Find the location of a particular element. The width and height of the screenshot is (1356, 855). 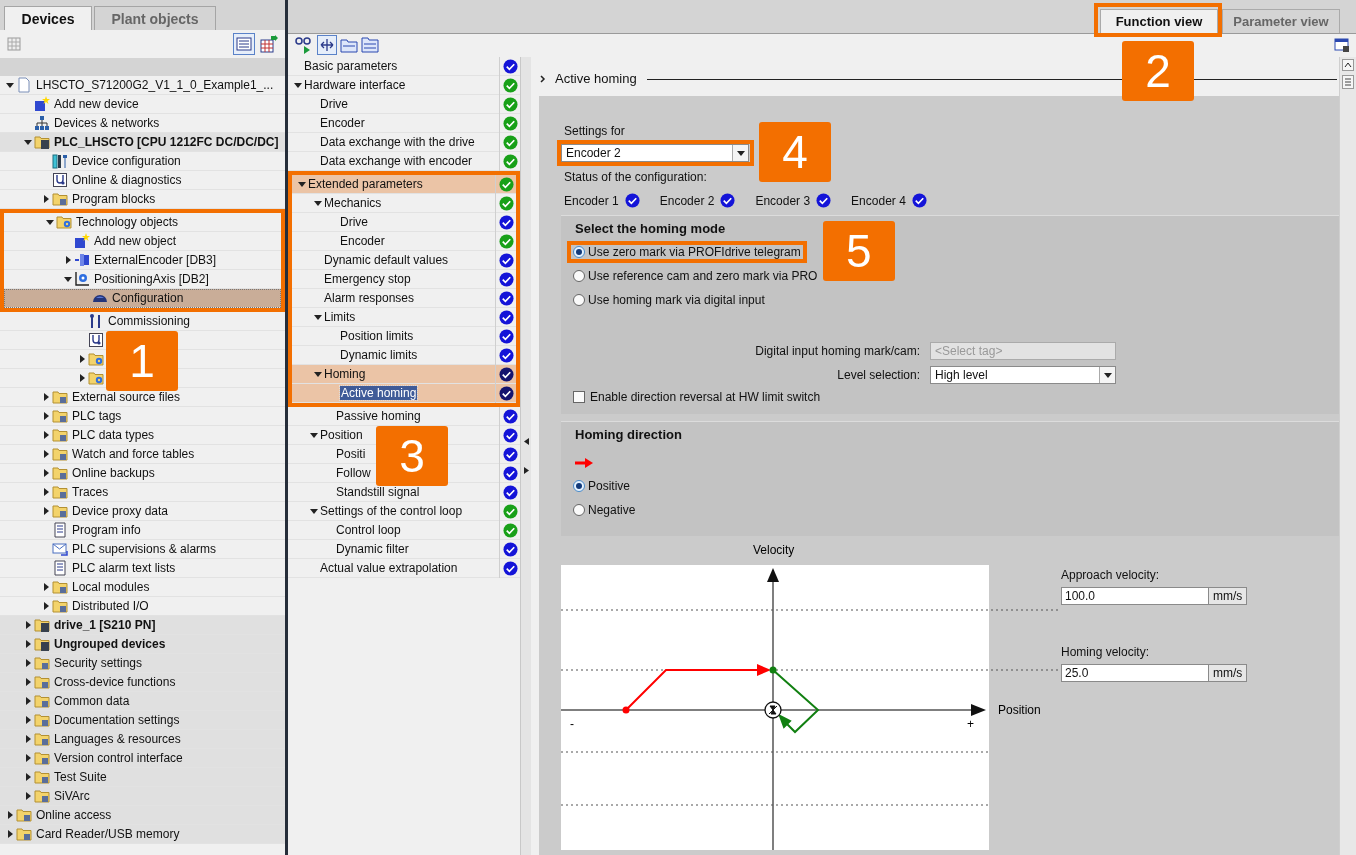

tree-item: PLC alarm text lists is located at coordinates (142, 568).